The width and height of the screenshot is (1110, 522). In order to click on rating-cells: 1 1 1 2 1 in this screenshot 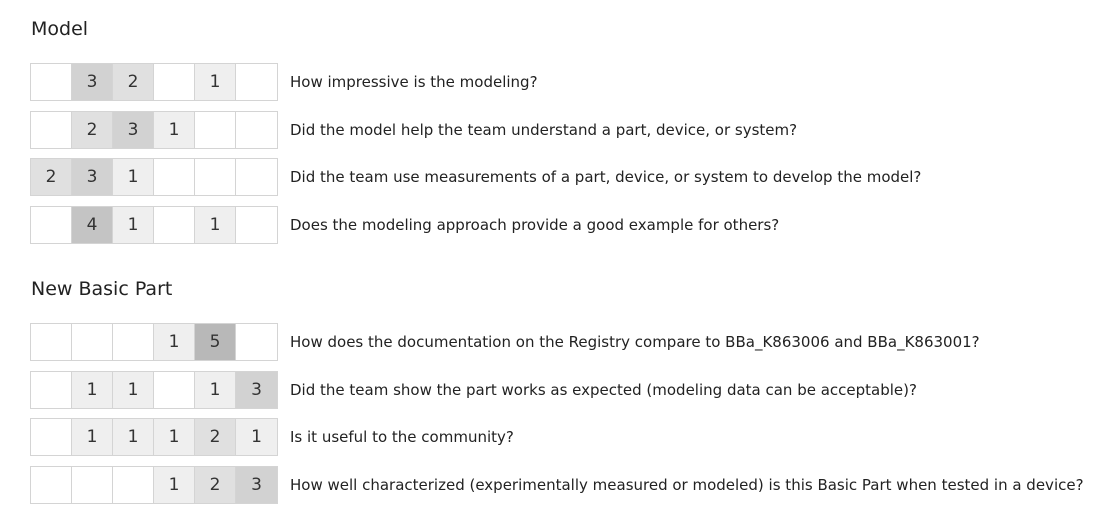, I will do `click(154, 437)`.